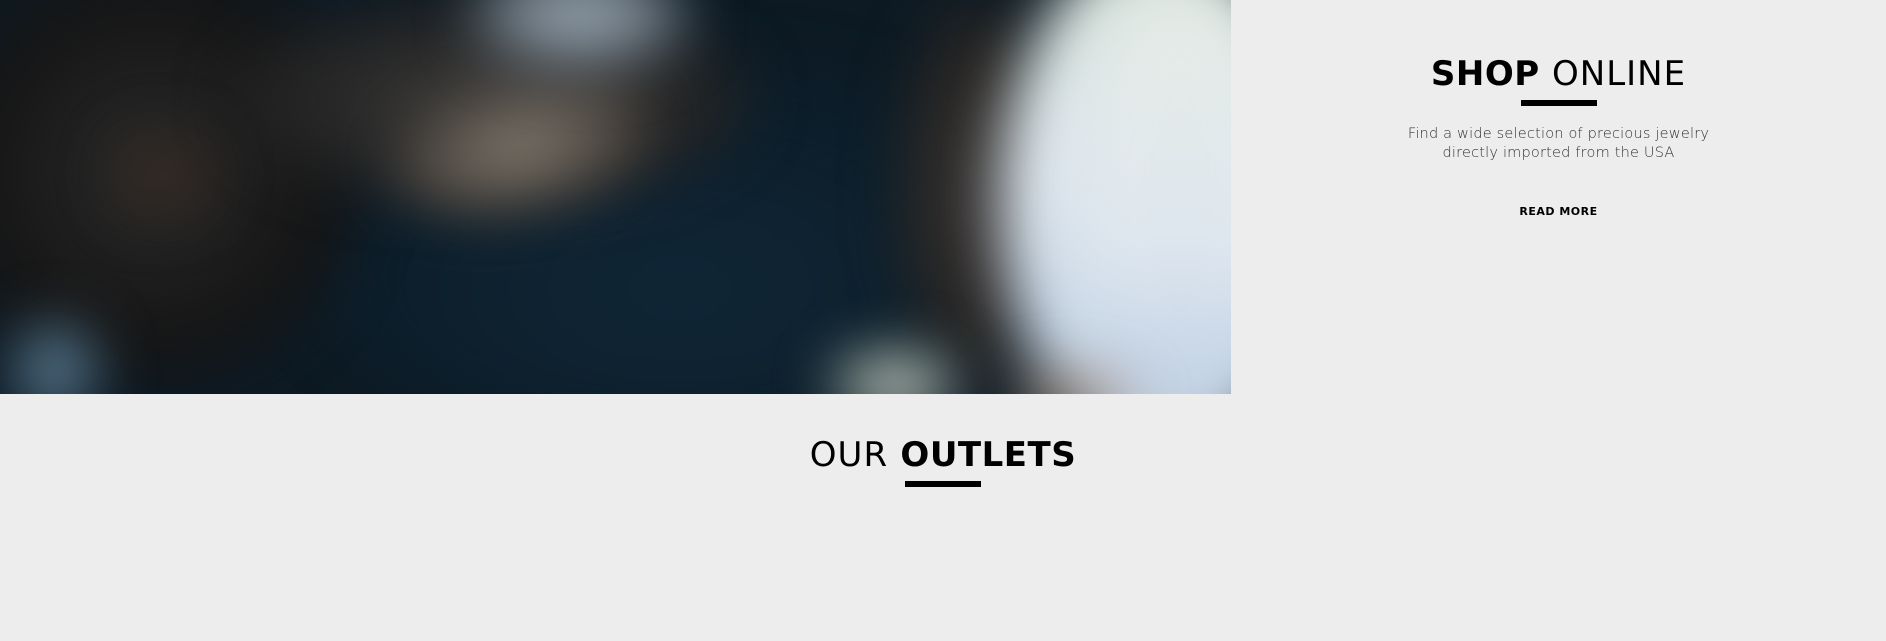 The image size is (1886, 641). I want to click on outlets-heading: OUR OUTLETS, so click(943, 455).